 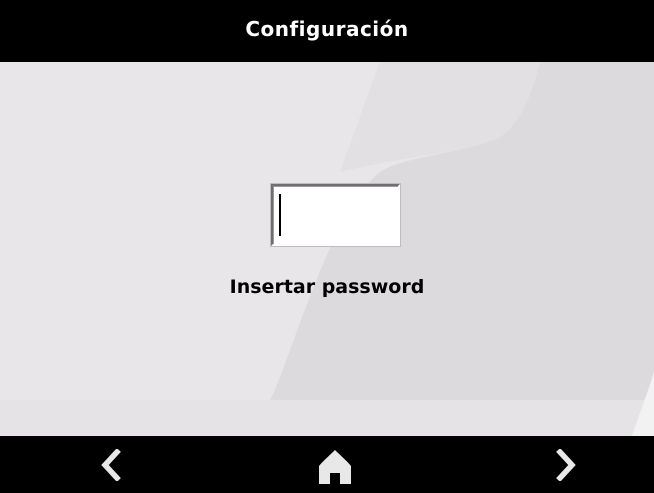 I want to click on footer-nav-bar, so click(x=327, y=464).